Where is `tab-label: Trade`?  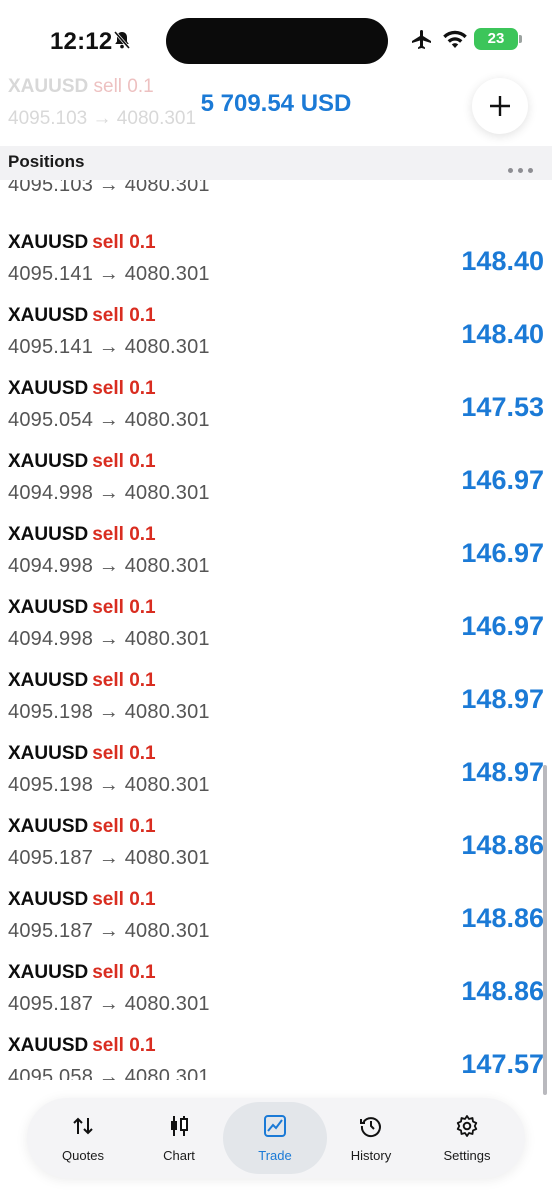 tab-label: Trade is located at coordinates (275, 1155).